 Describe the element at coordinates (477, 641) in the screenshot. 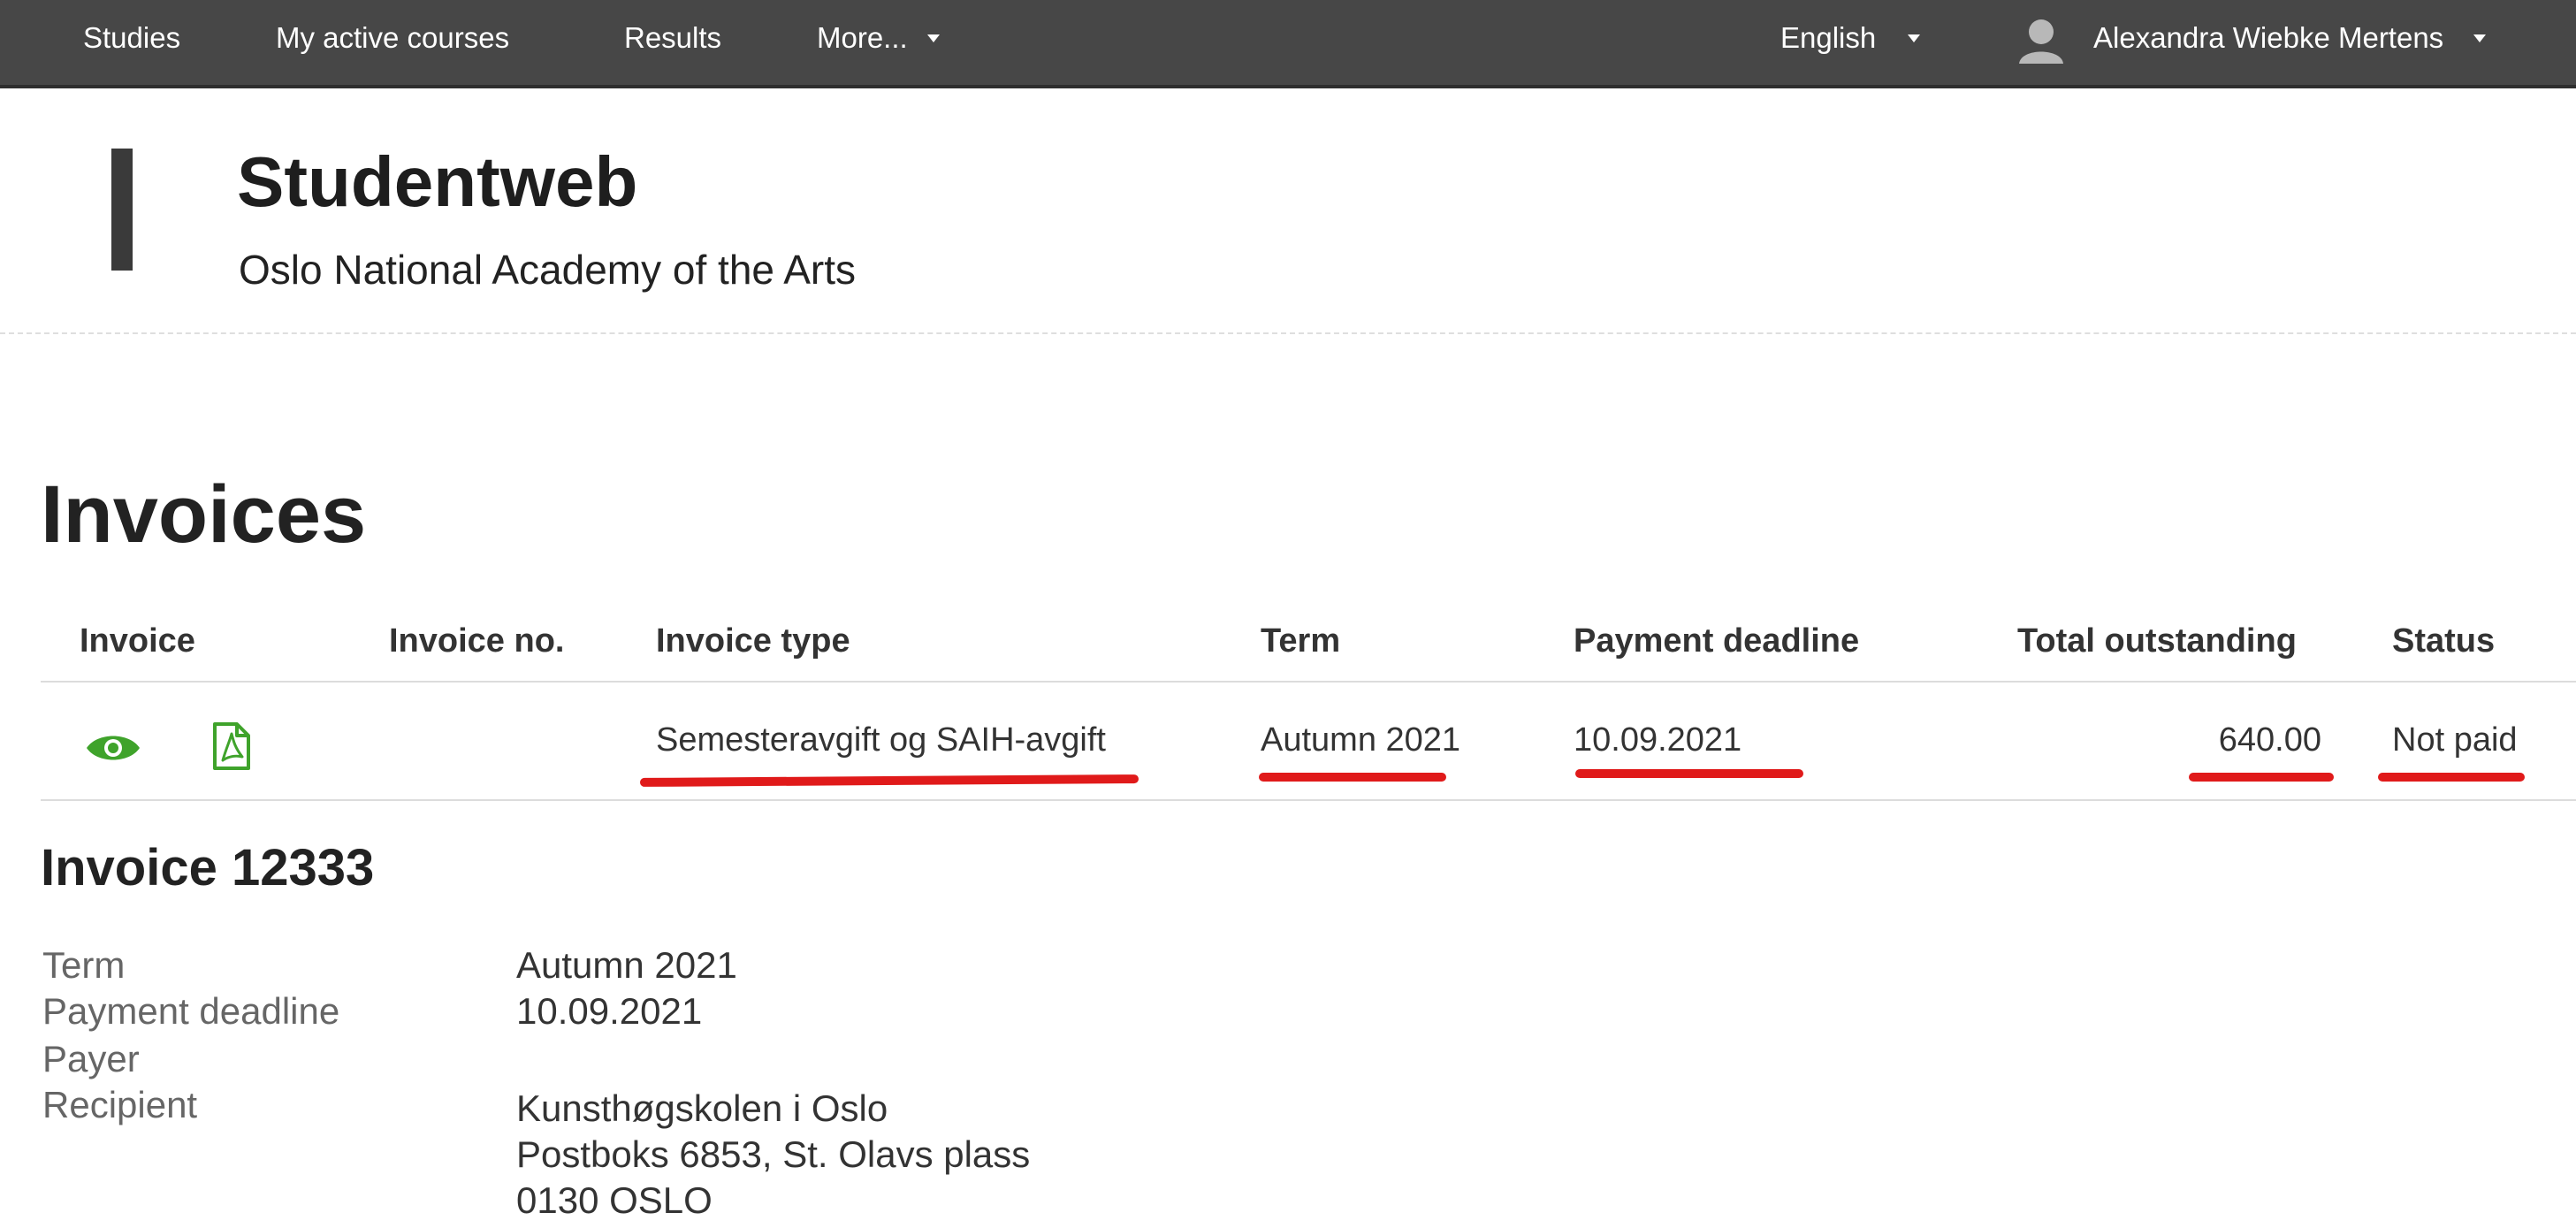

I see `column-header-invoice-no: Invoice no.` at that location.